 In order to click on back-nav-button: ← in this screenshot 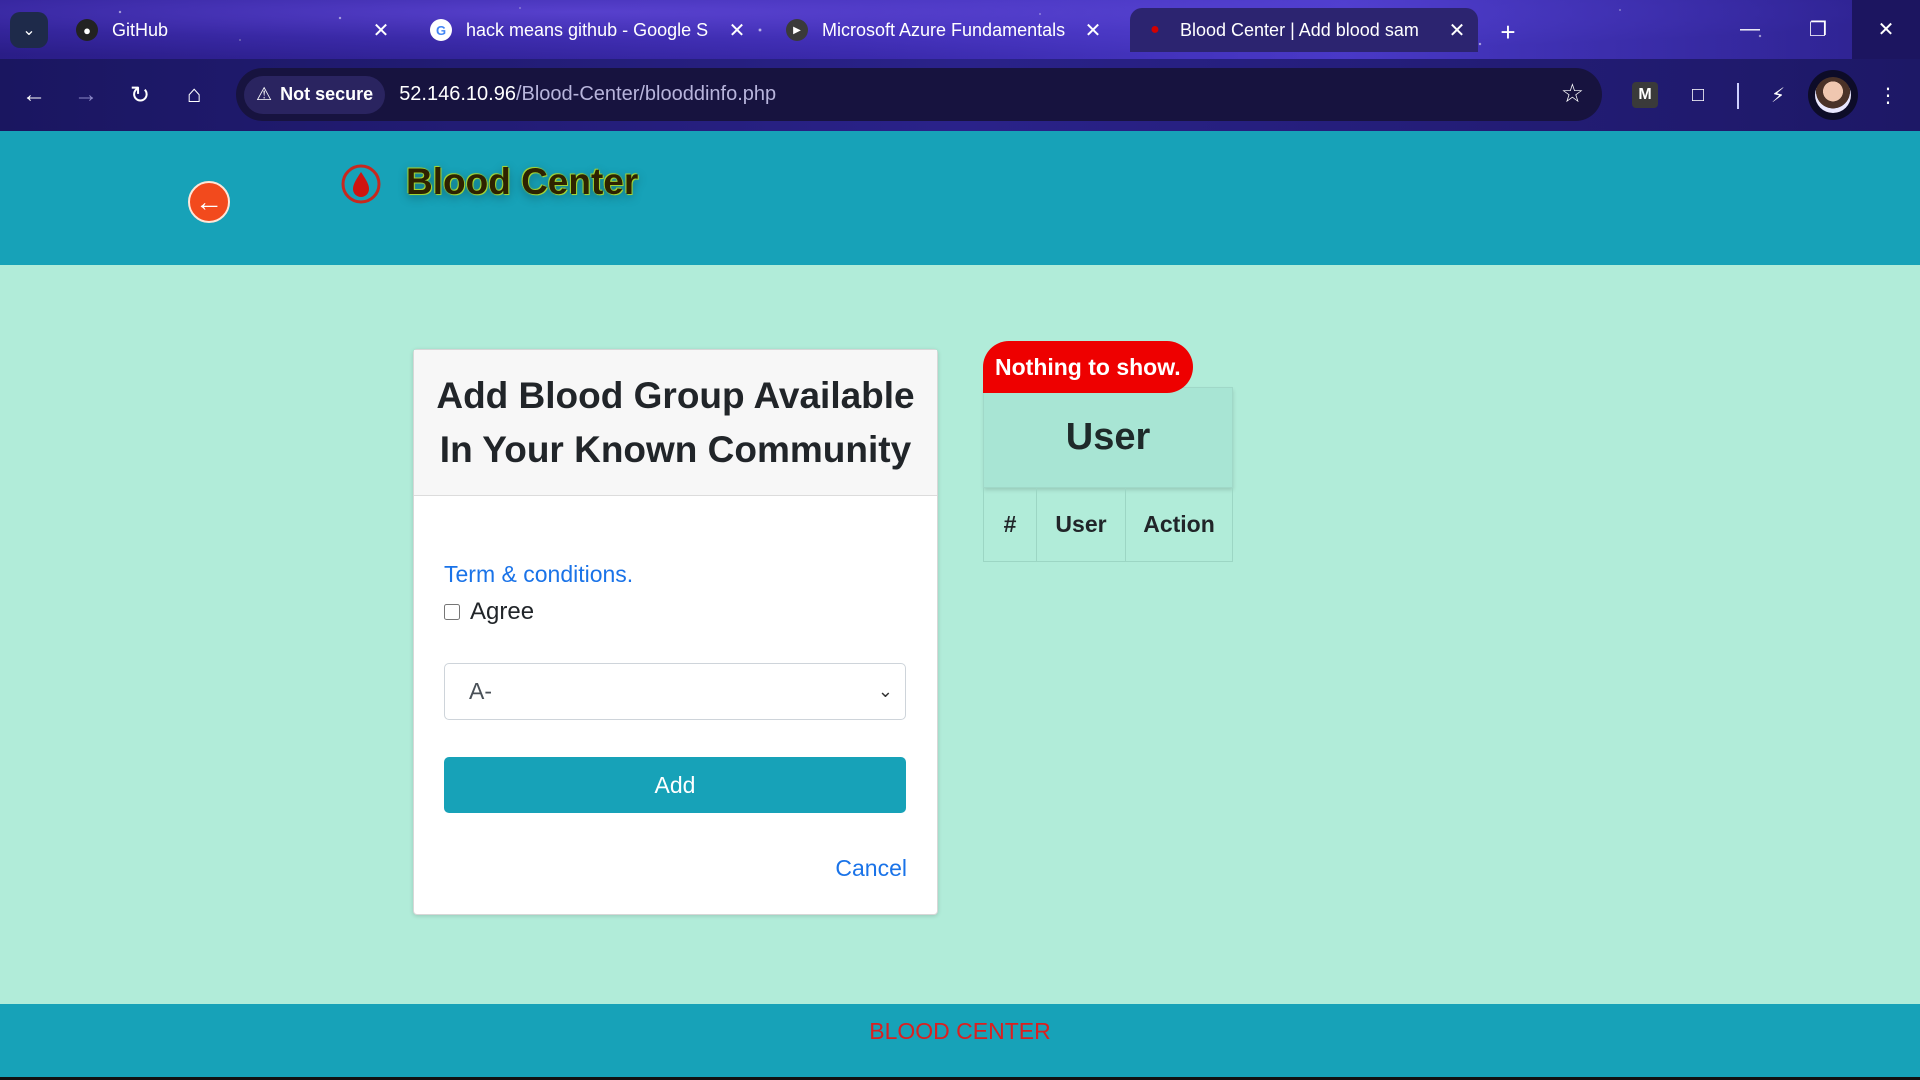, I will do `click(34, 95)`.